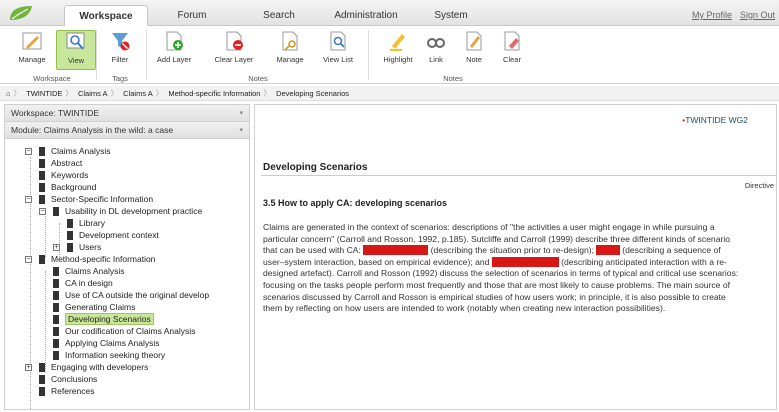 This screenshot has width=779, height=412. Describe the element at coordinates (83, 283) in the screenshot. I see `tree-node: CA in design` at that location.